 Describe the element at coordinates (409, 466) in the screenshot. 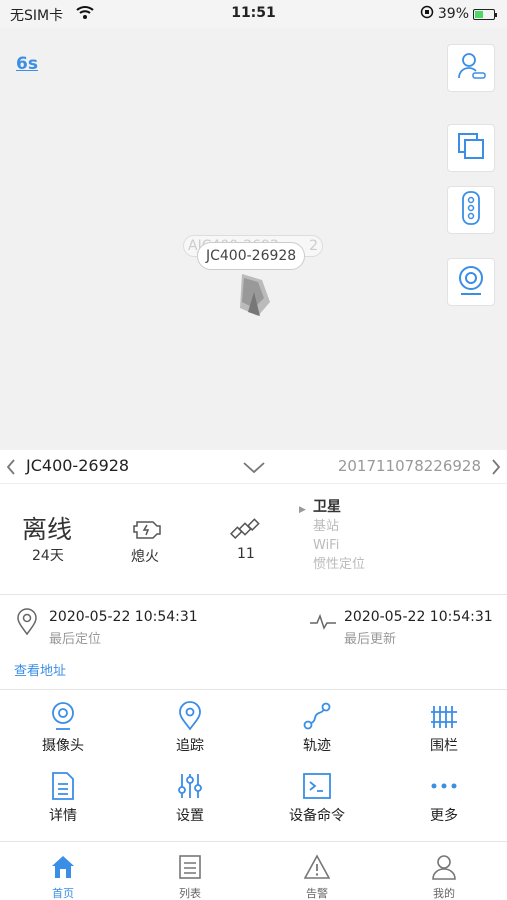

I see `device-imei: 201711078226928` at that location.